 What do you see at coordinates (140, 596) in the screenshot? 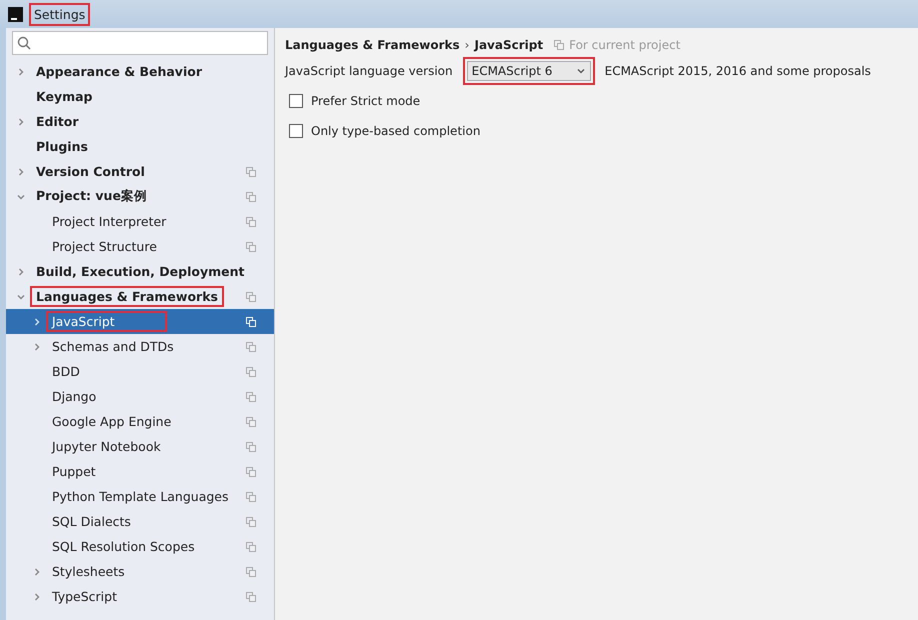
I see `tree-item: TypeScript` at bounding box center [140, 596].